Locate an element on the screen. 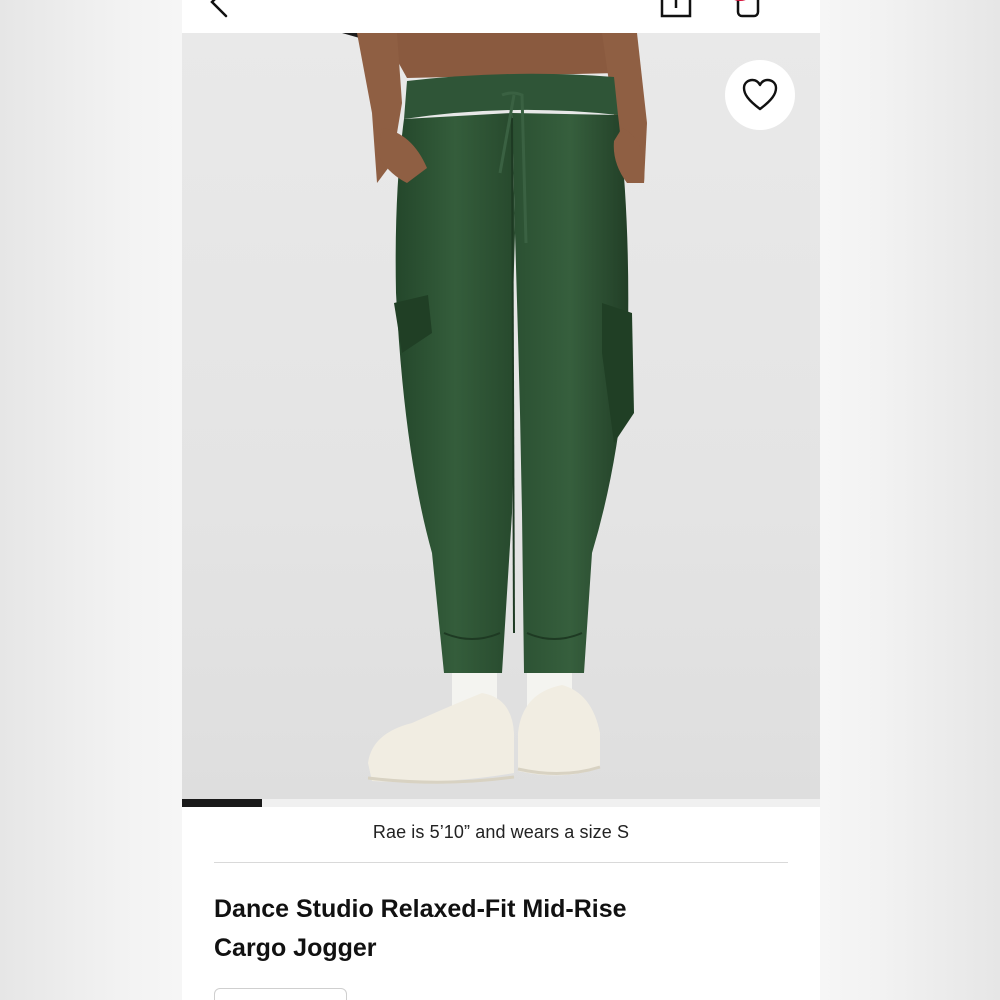 The height and width of the screenshot is (1000, 1000). image-carousel-progress is located at coordinates (501, 803).